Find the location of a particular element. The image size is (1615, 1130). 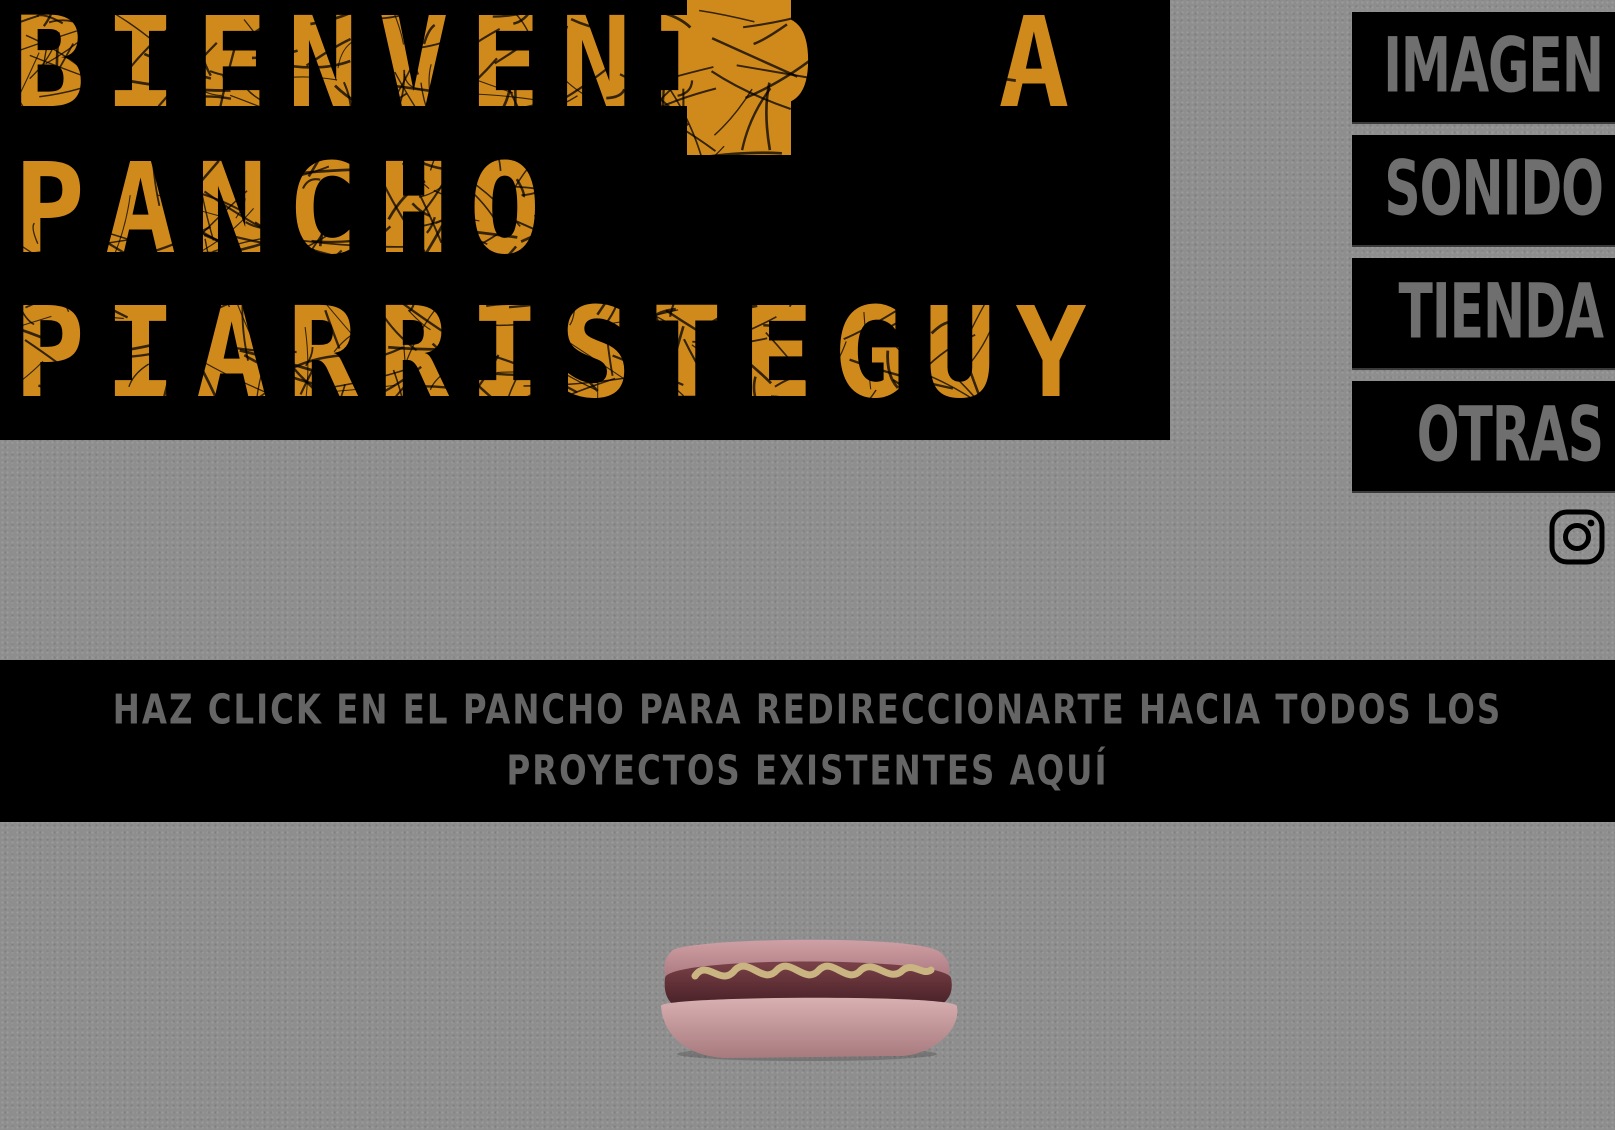

nav-imagen-label: IMAGEN is located at coordinates (1493, 66).